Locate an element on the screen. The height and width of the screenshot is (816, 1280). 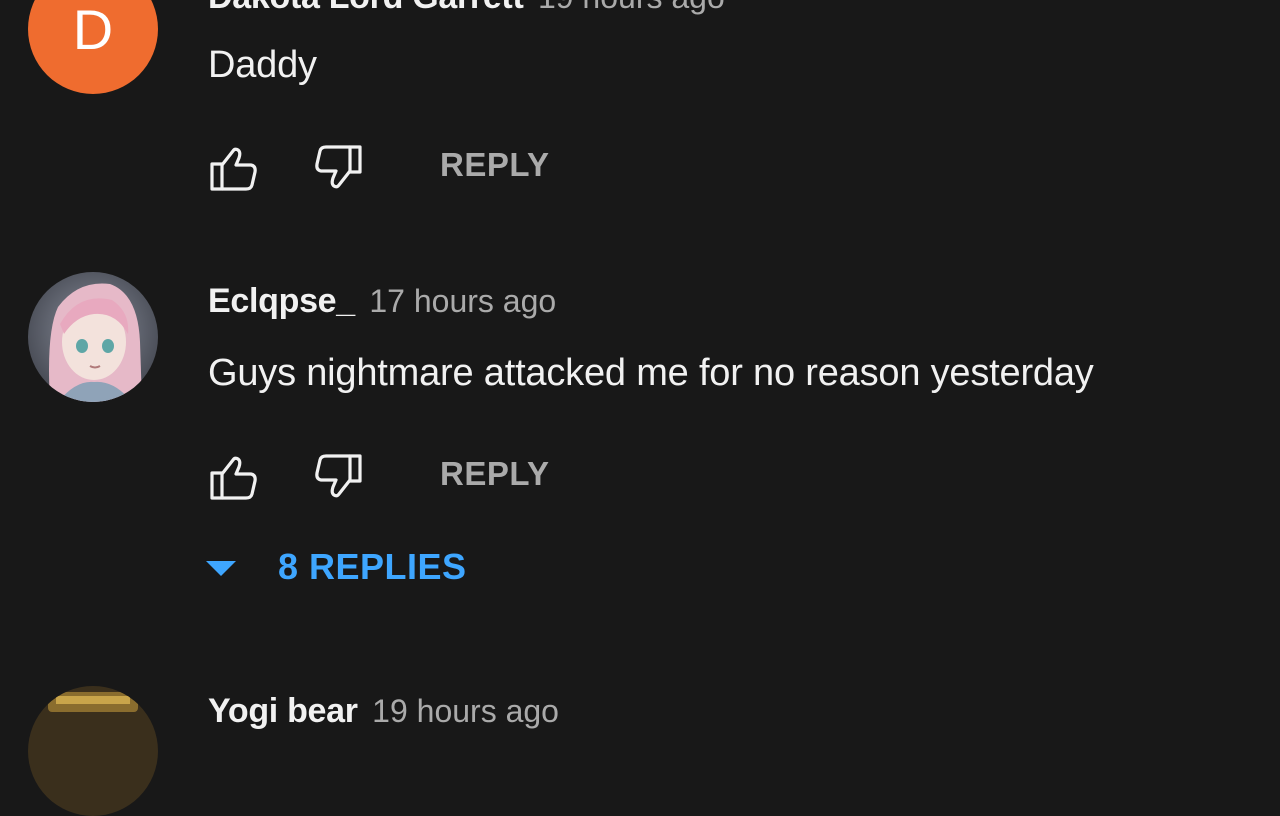
comment-header: Eclqpse_ 17 hours ago is located at coordinates (382, 301).